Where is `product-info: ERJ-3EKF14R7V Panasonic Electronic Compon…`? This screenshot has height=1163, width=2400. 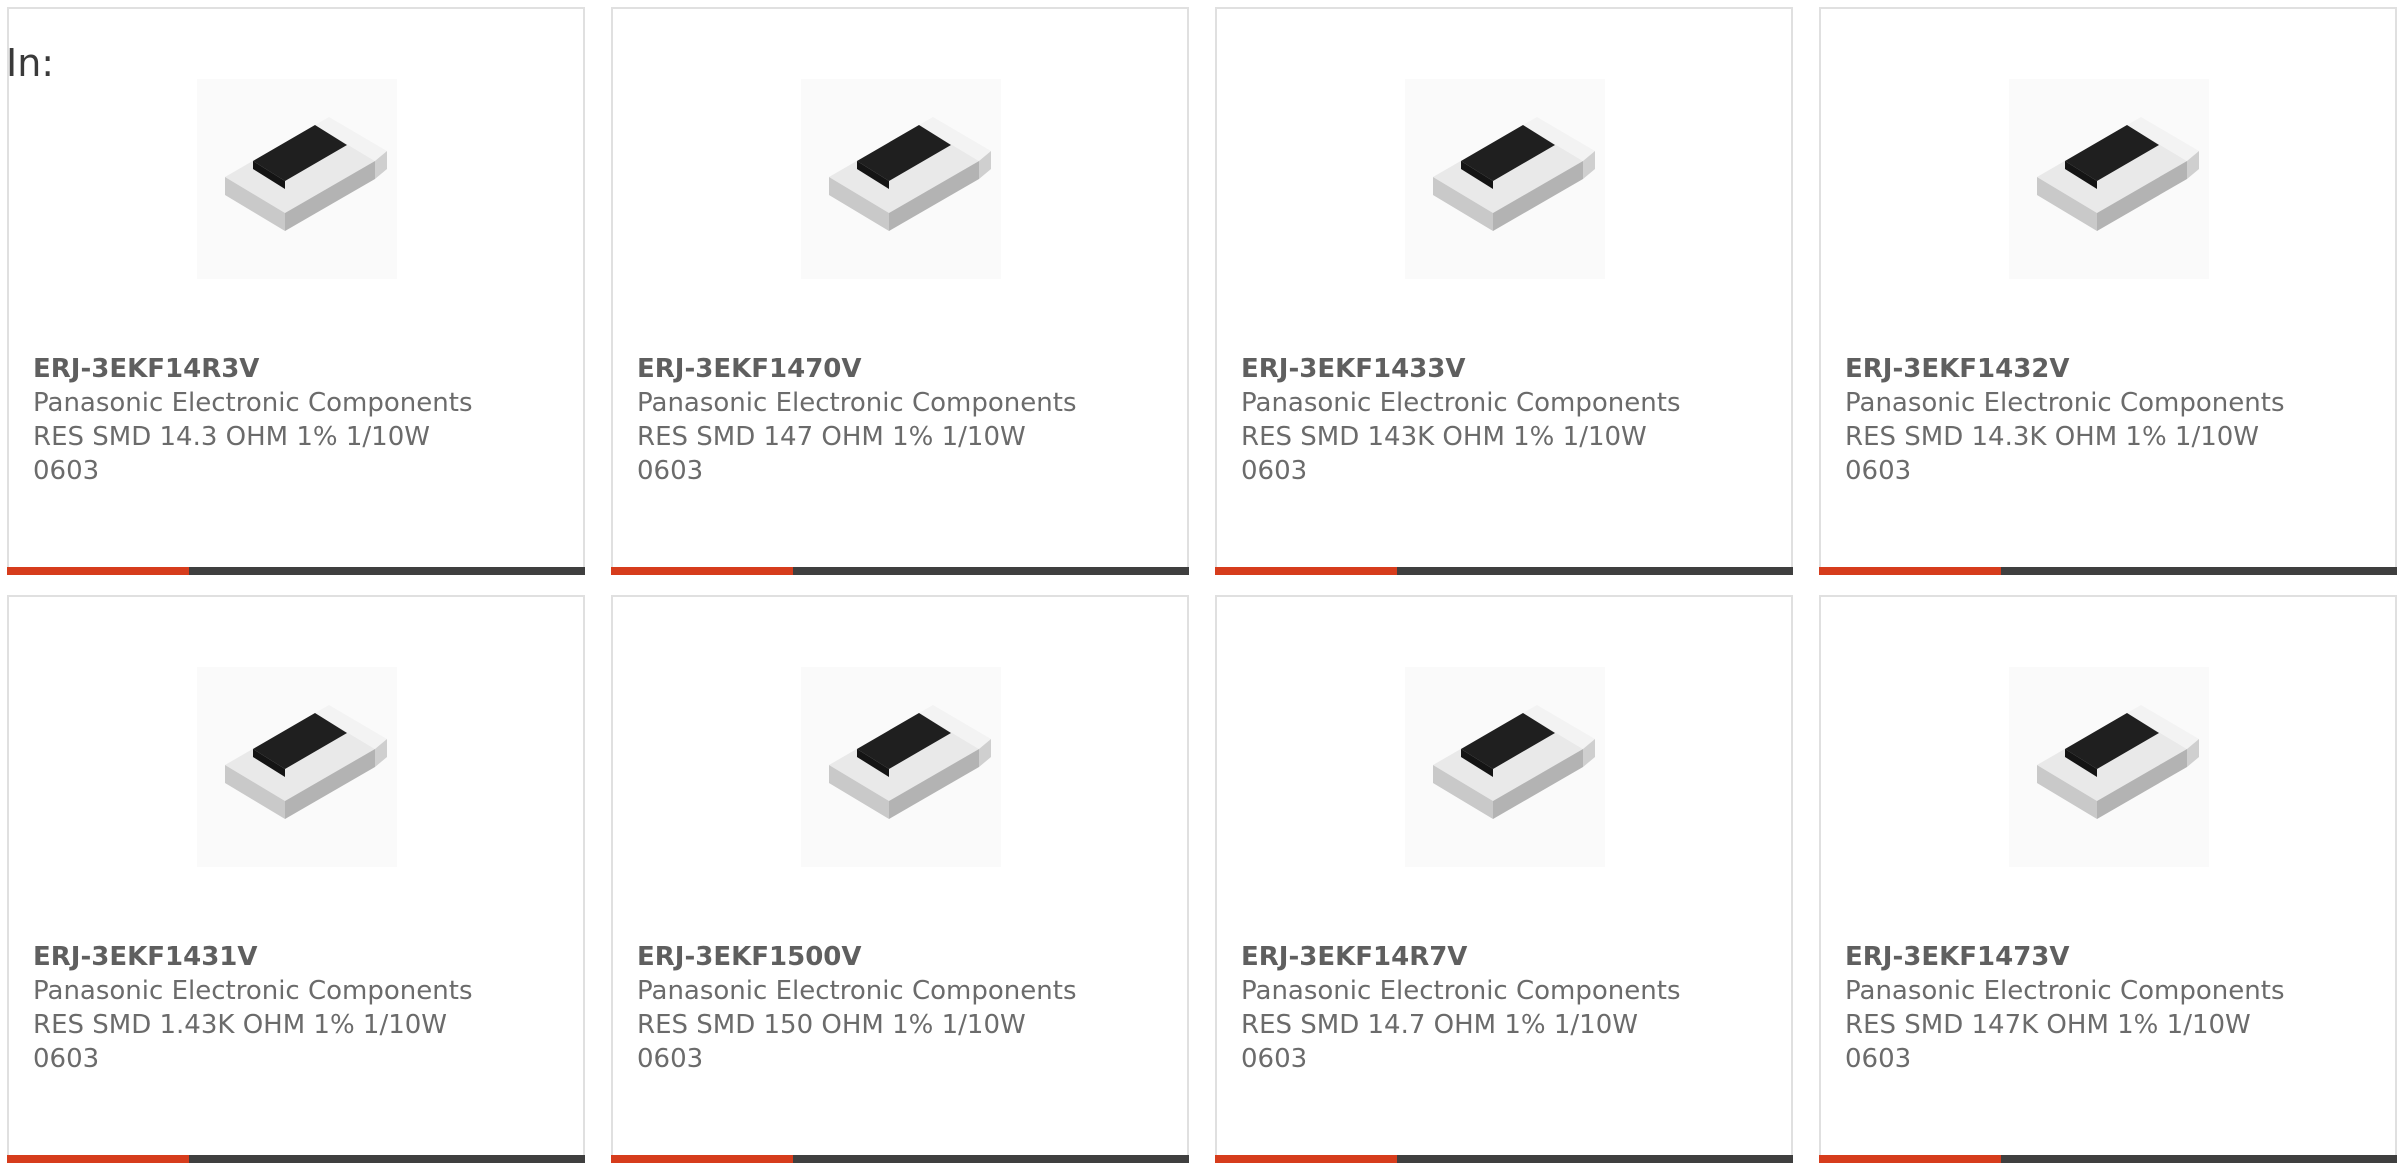
product-info: ERJ-3EKF14R7V Panasonic Electronic Compon… is located at coordinates (1501, 1008).